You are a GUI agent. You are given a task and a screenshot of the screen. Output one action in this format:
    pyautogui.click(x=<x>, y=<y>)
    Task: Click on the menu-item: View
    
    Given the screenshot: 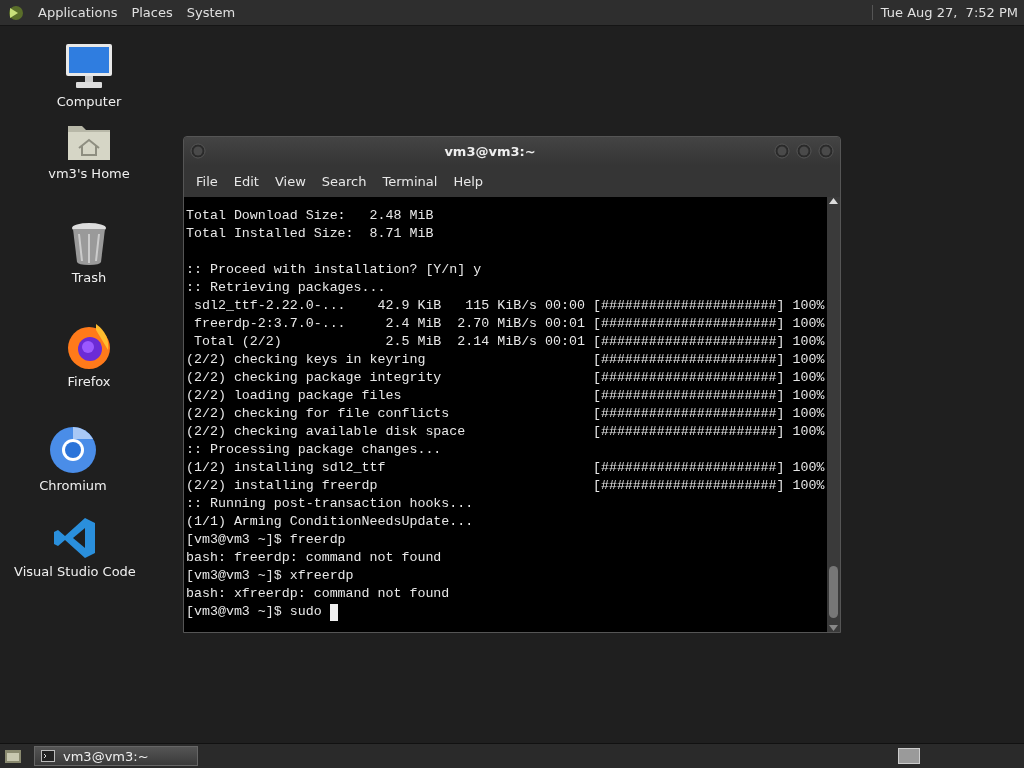 What is the action you would take?
    pyautogui.click(x=290, y=181)
    